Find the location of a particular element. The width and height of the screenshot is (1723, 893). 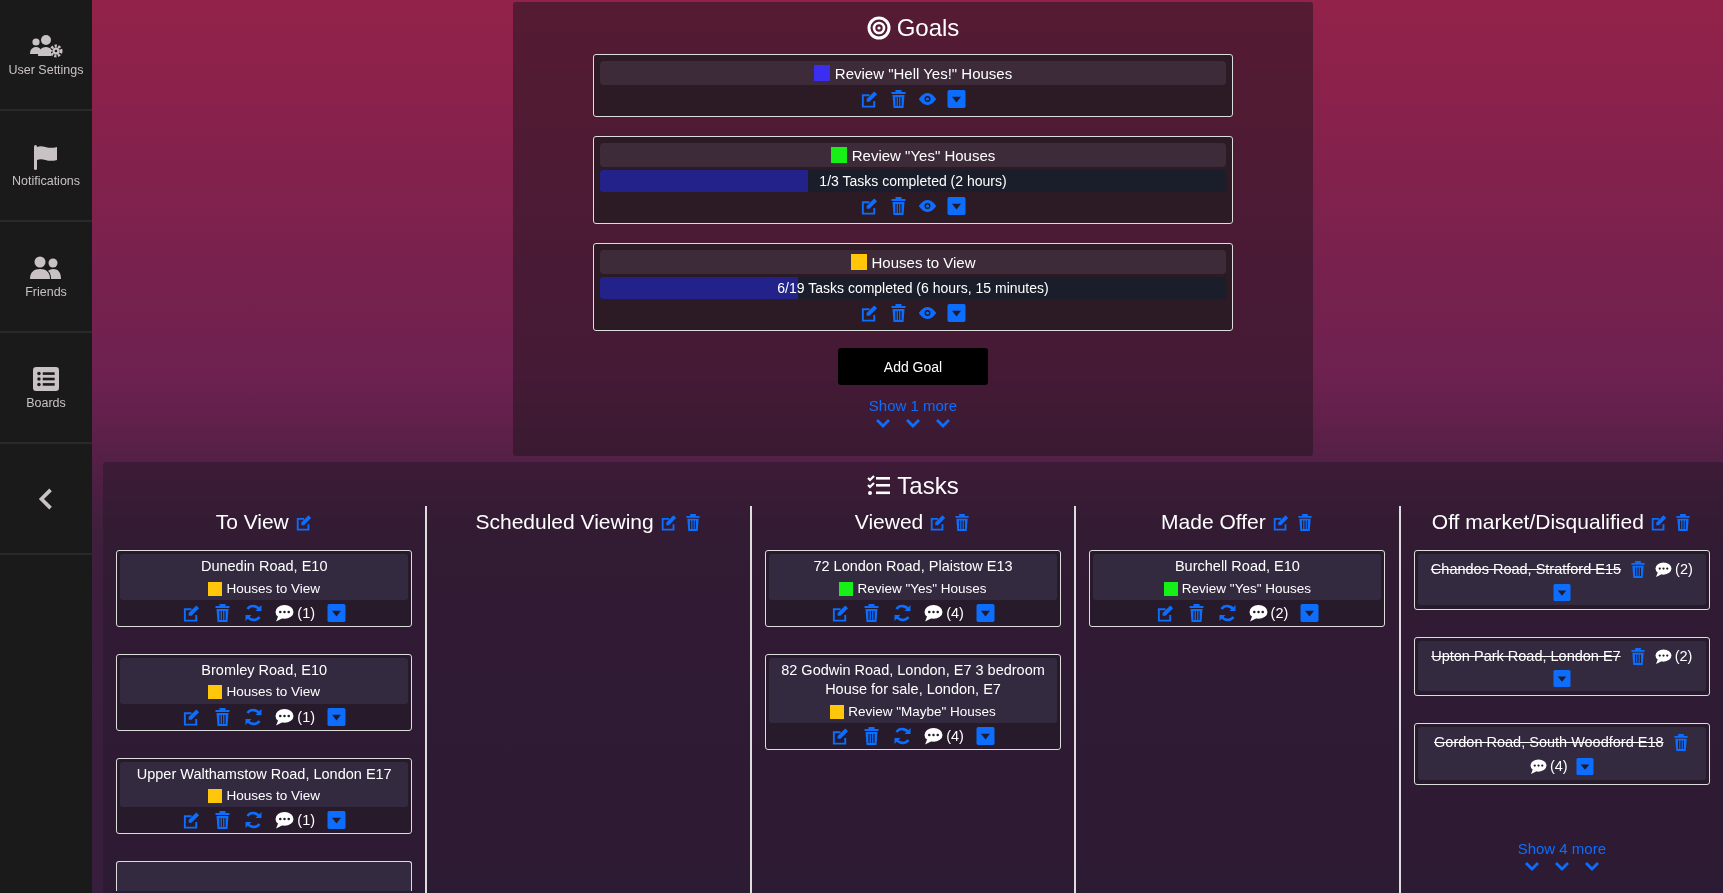

add-goal-button: Add Goal is located at coordinates (913, 366).